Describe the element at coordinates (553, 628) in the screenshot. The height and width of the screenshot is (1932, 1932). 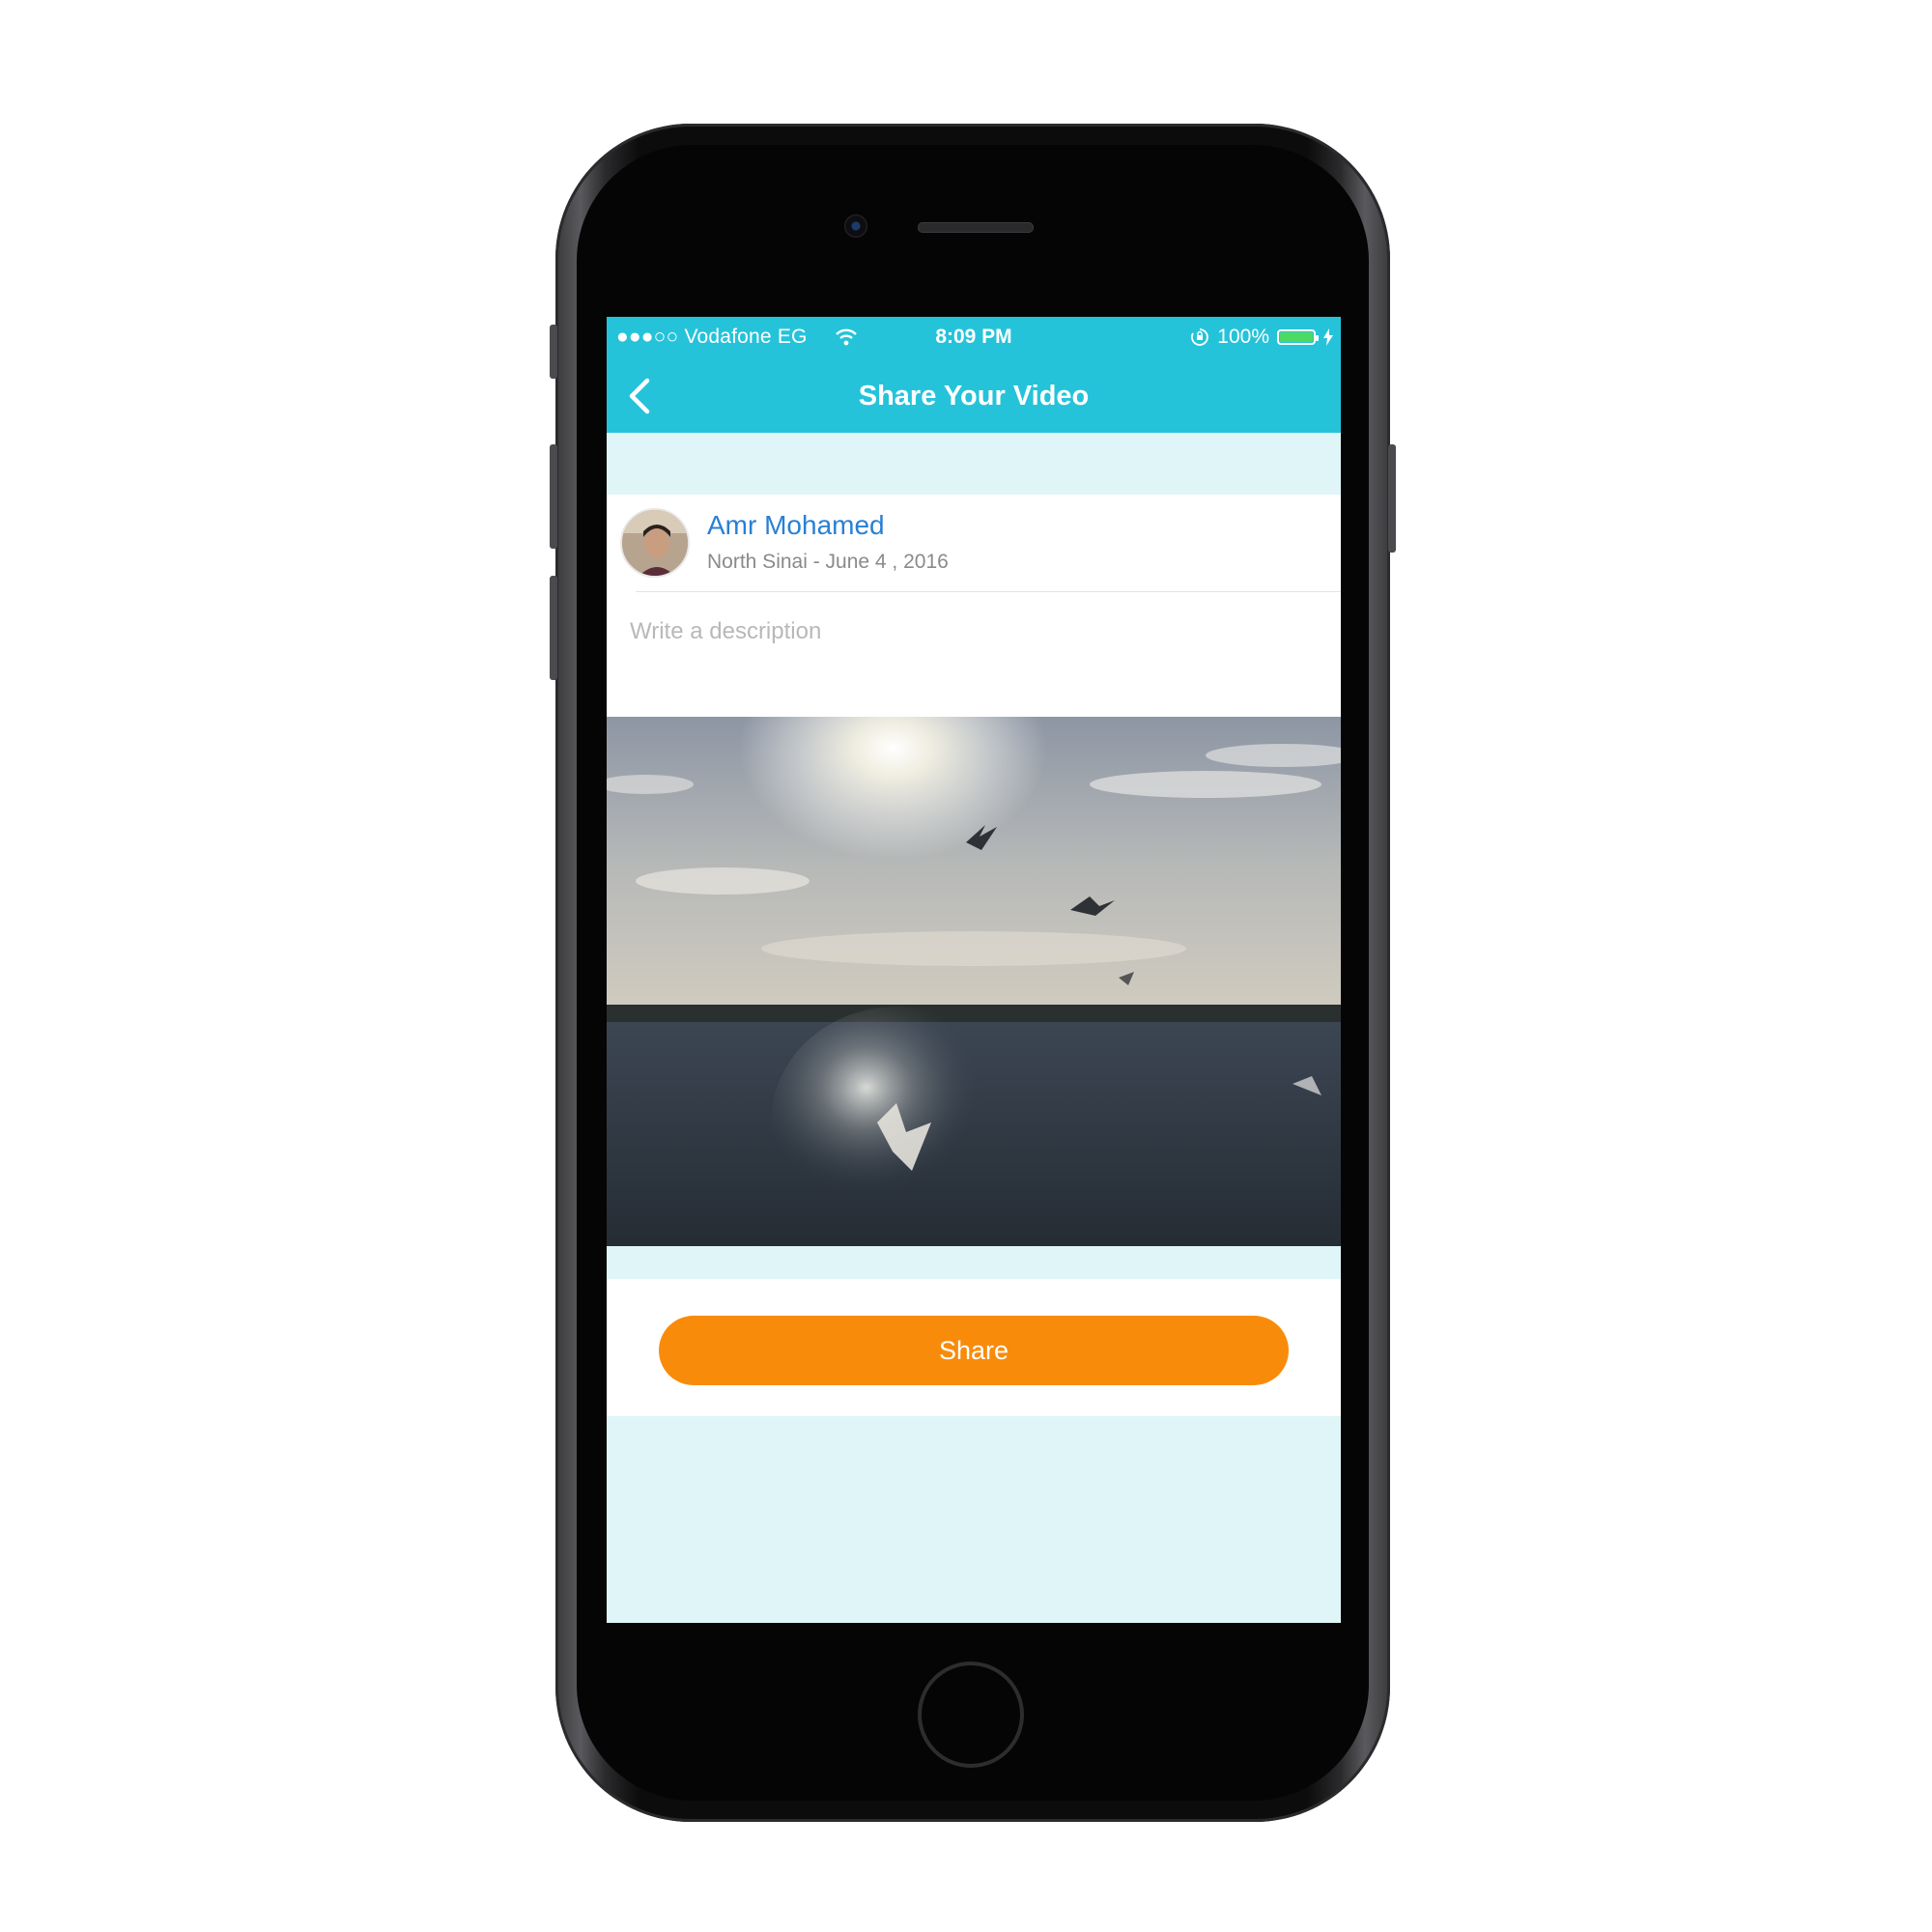
I see `volume-down-button` at that location.